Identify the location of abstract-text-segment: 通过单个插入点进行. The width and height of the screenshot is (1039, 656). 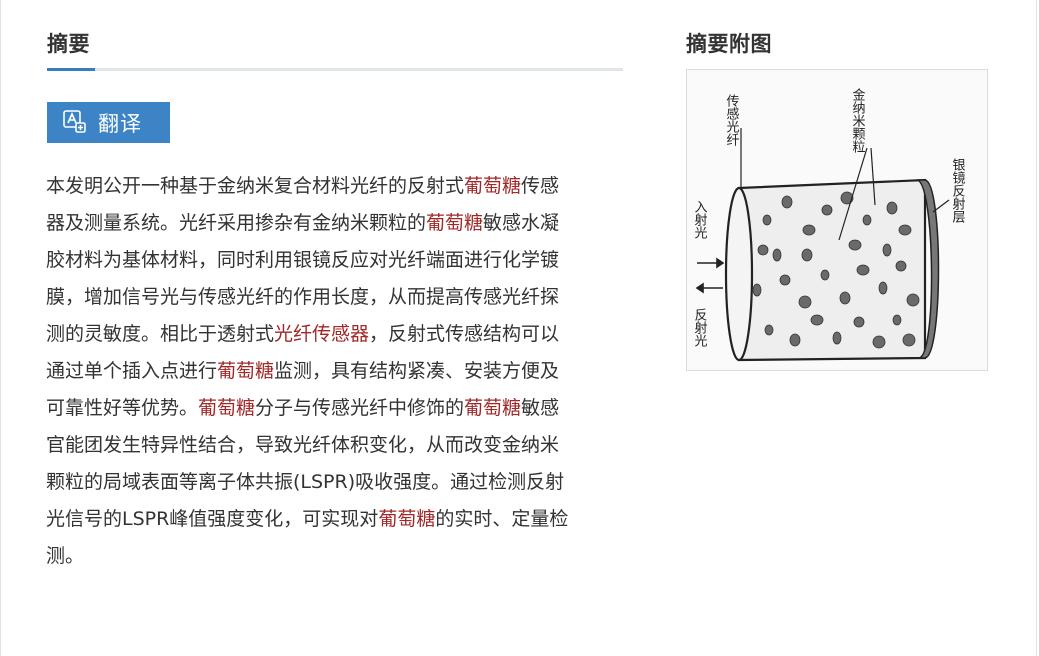
(132, 371).